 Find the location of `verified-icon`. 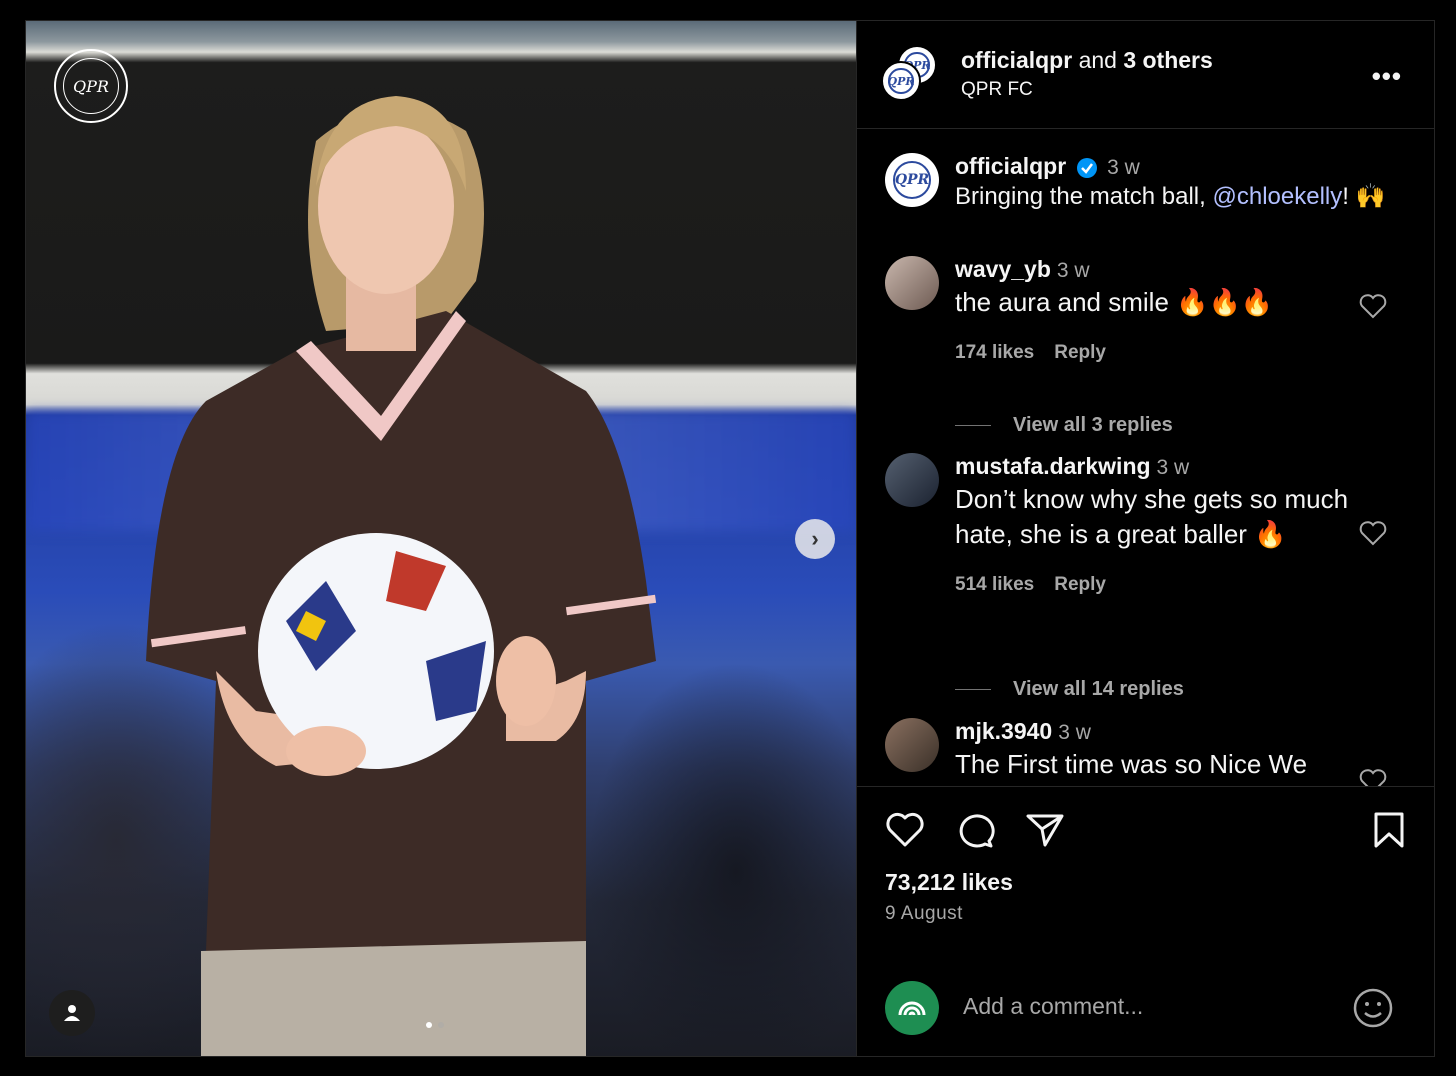

verified-icon is located at coordinates (1086, 167).